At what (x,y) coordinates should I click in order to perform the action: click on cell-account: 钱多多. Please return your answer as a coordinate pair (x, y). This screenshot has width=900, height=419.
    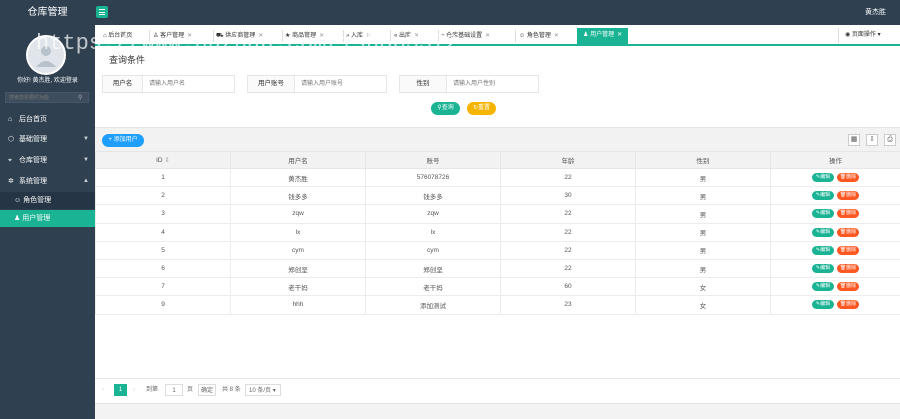
    Looking at the image, I should click on (433, 196).